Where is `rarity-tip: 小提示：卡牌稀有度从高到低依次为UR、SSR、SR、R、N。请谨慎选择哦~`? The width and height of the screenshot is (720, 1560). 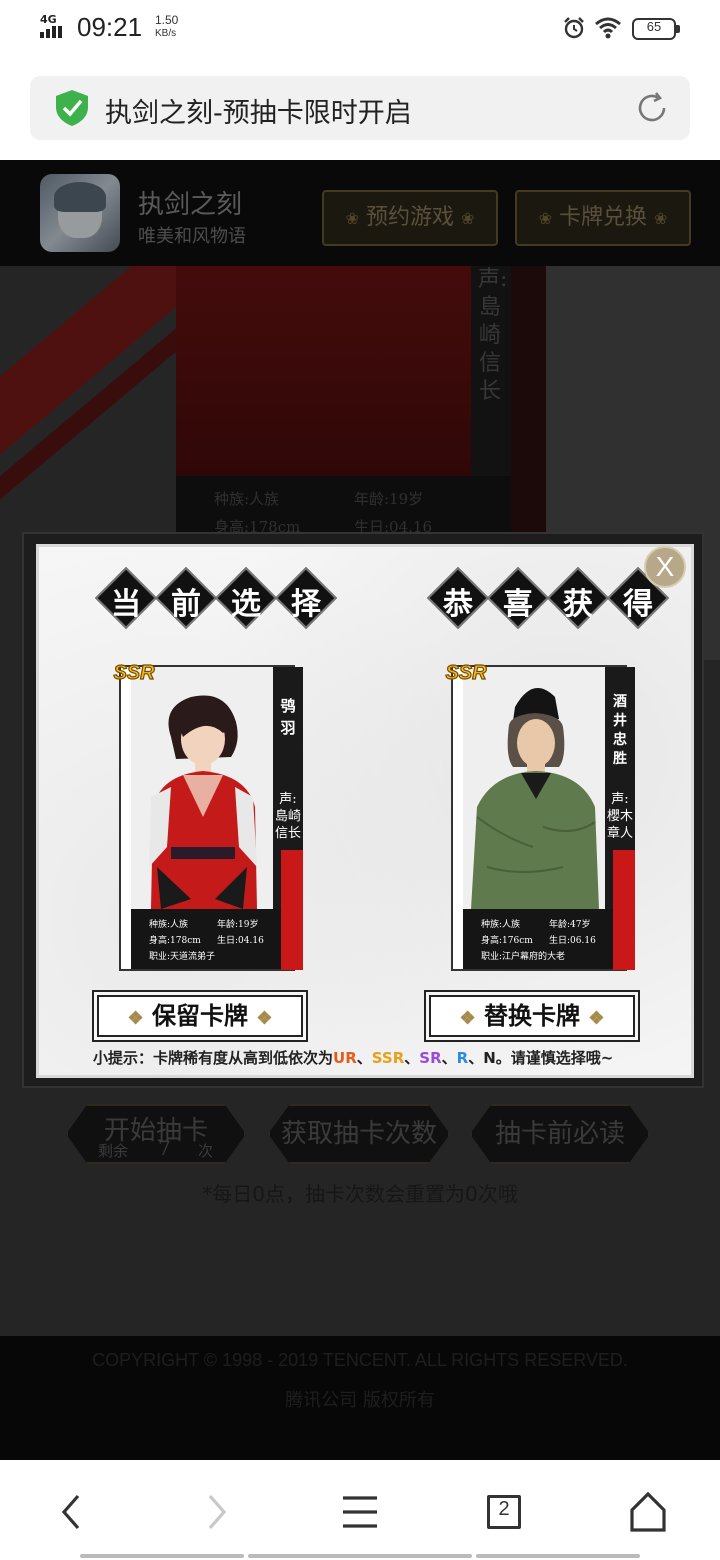 rarity-tip: 小提示：卡牌稀有度从高到低依次为UR、SSR、SR、R、N。请谨慎选择哦~ is located at coordinates (353, 1057).